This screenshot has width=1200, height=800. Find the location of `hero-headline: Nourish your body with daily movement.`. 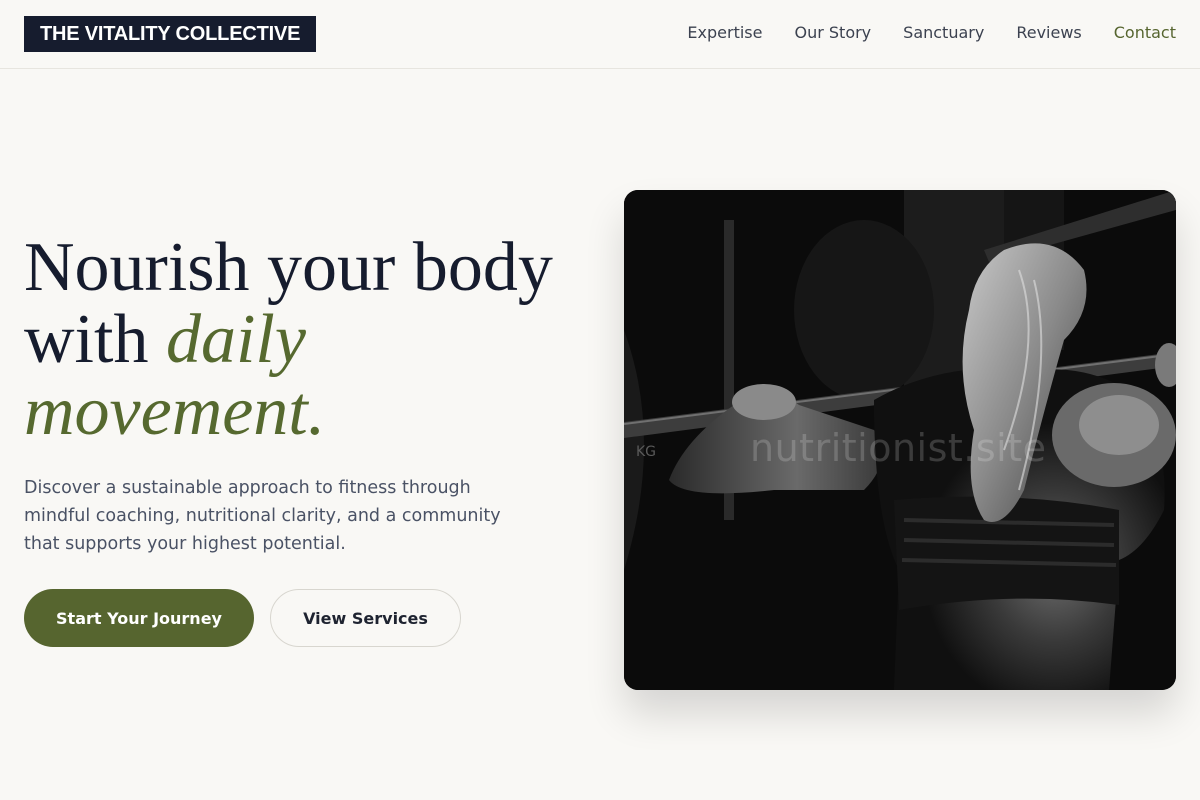

hero-headline: Nourish your body with daily movement. is located at coordinates (314, 340).